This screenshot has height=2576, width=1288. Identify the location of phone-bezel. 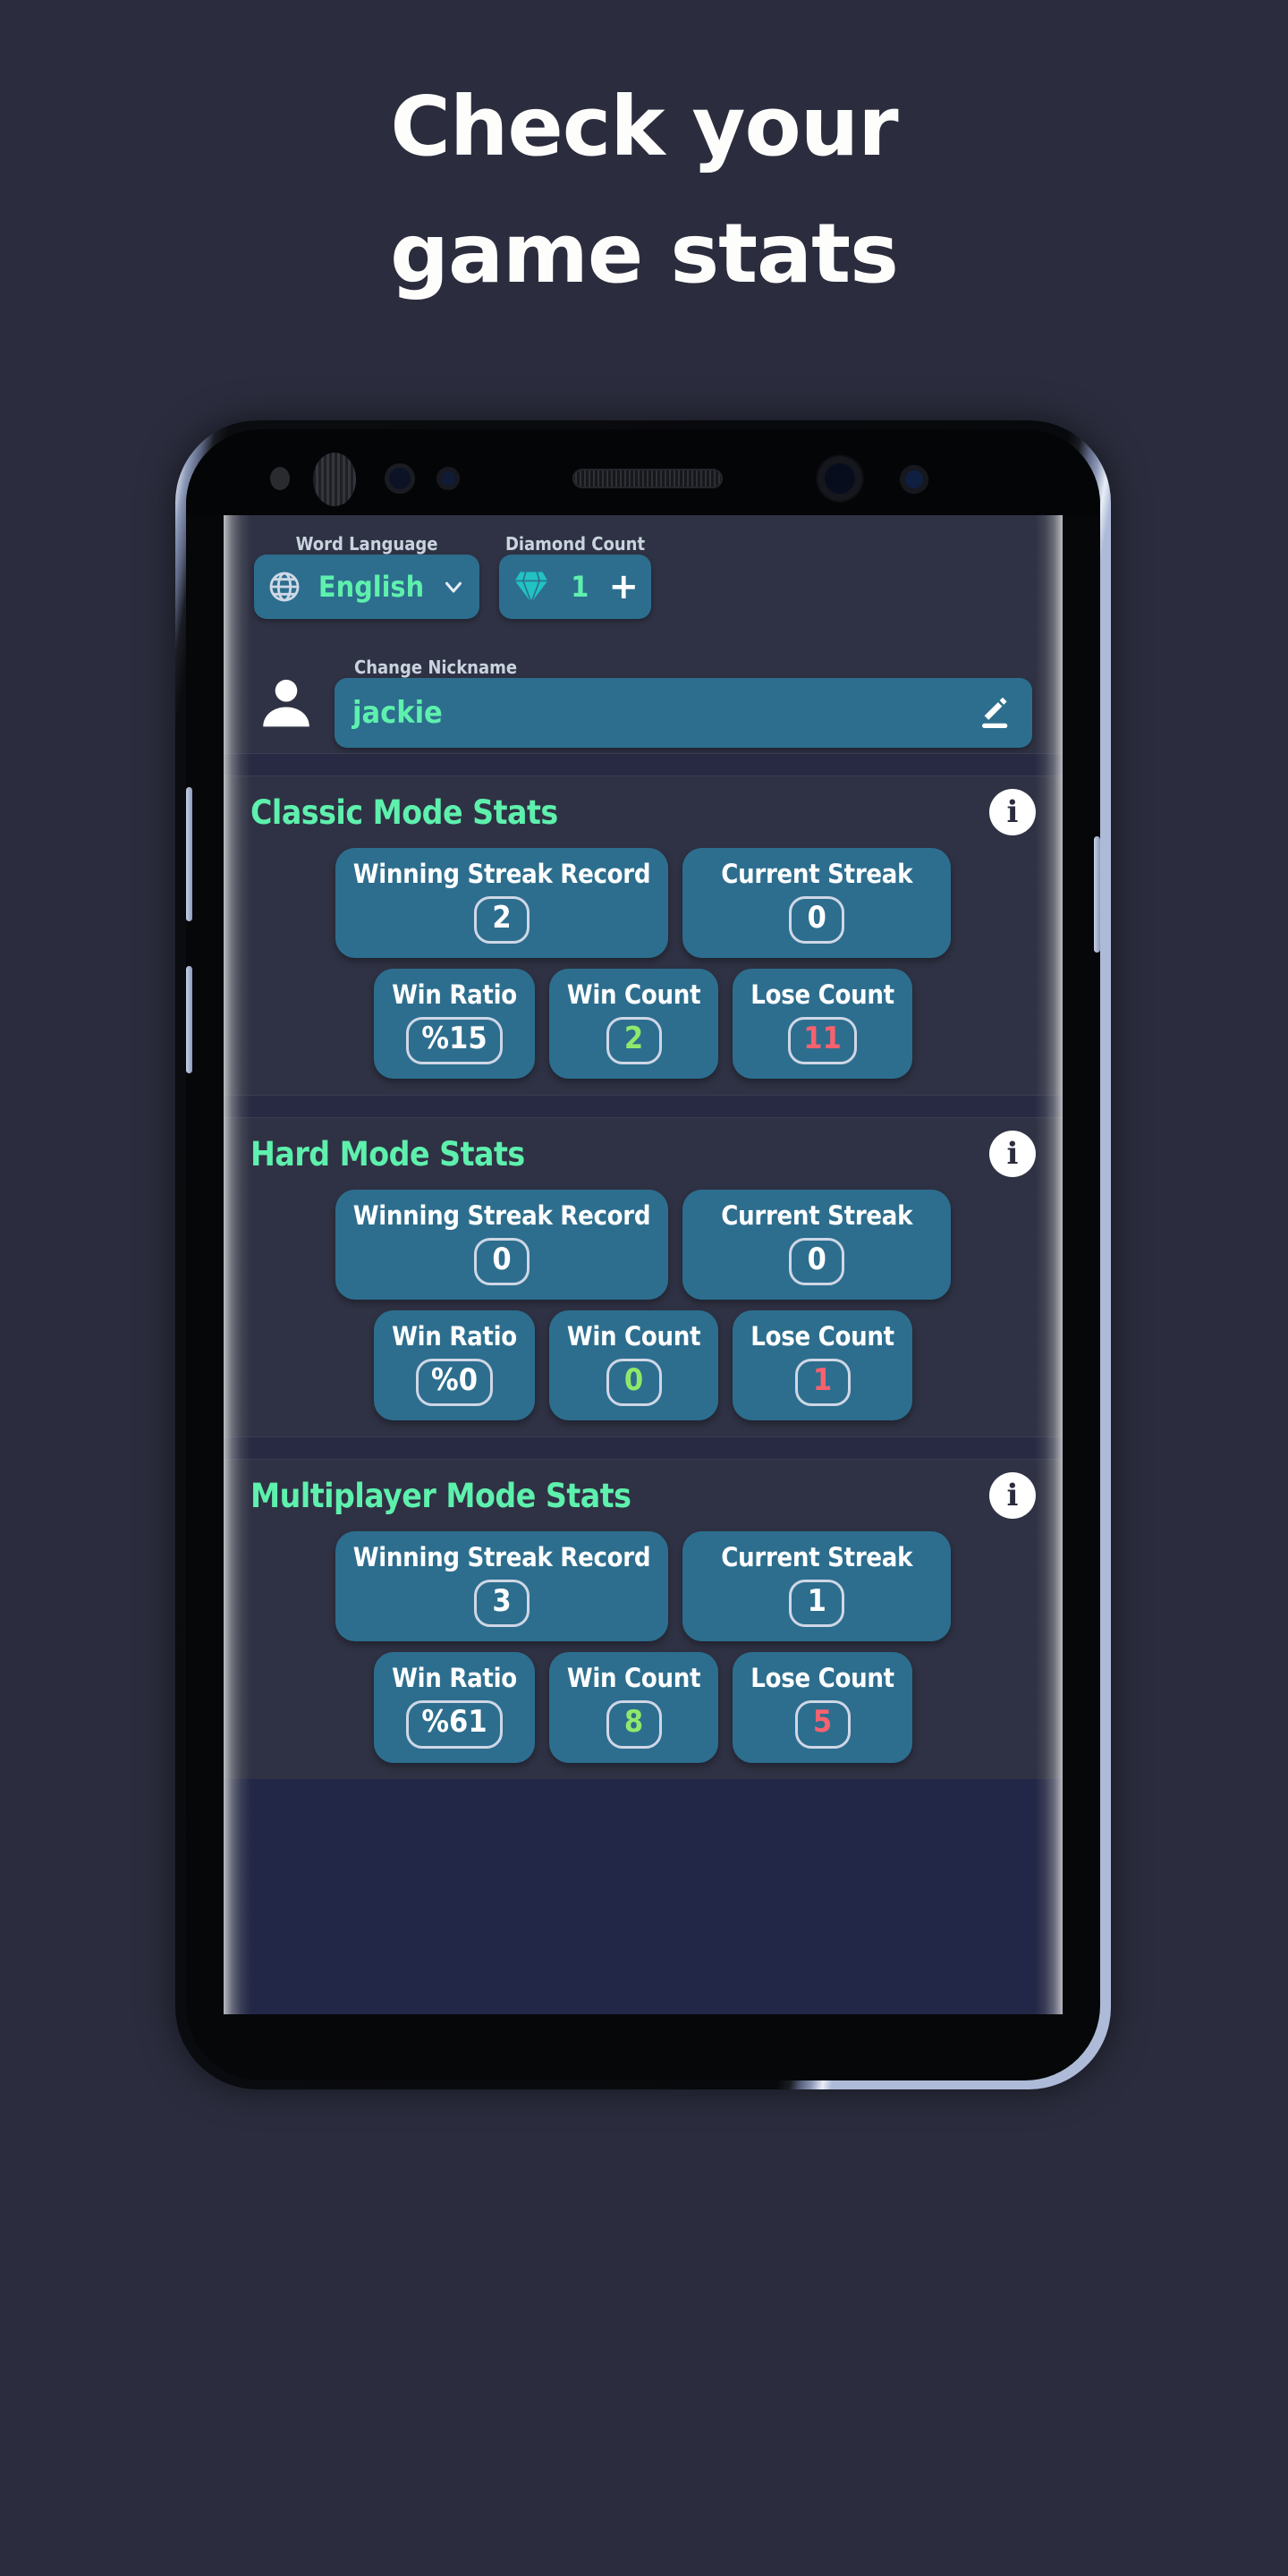
(643, 472).